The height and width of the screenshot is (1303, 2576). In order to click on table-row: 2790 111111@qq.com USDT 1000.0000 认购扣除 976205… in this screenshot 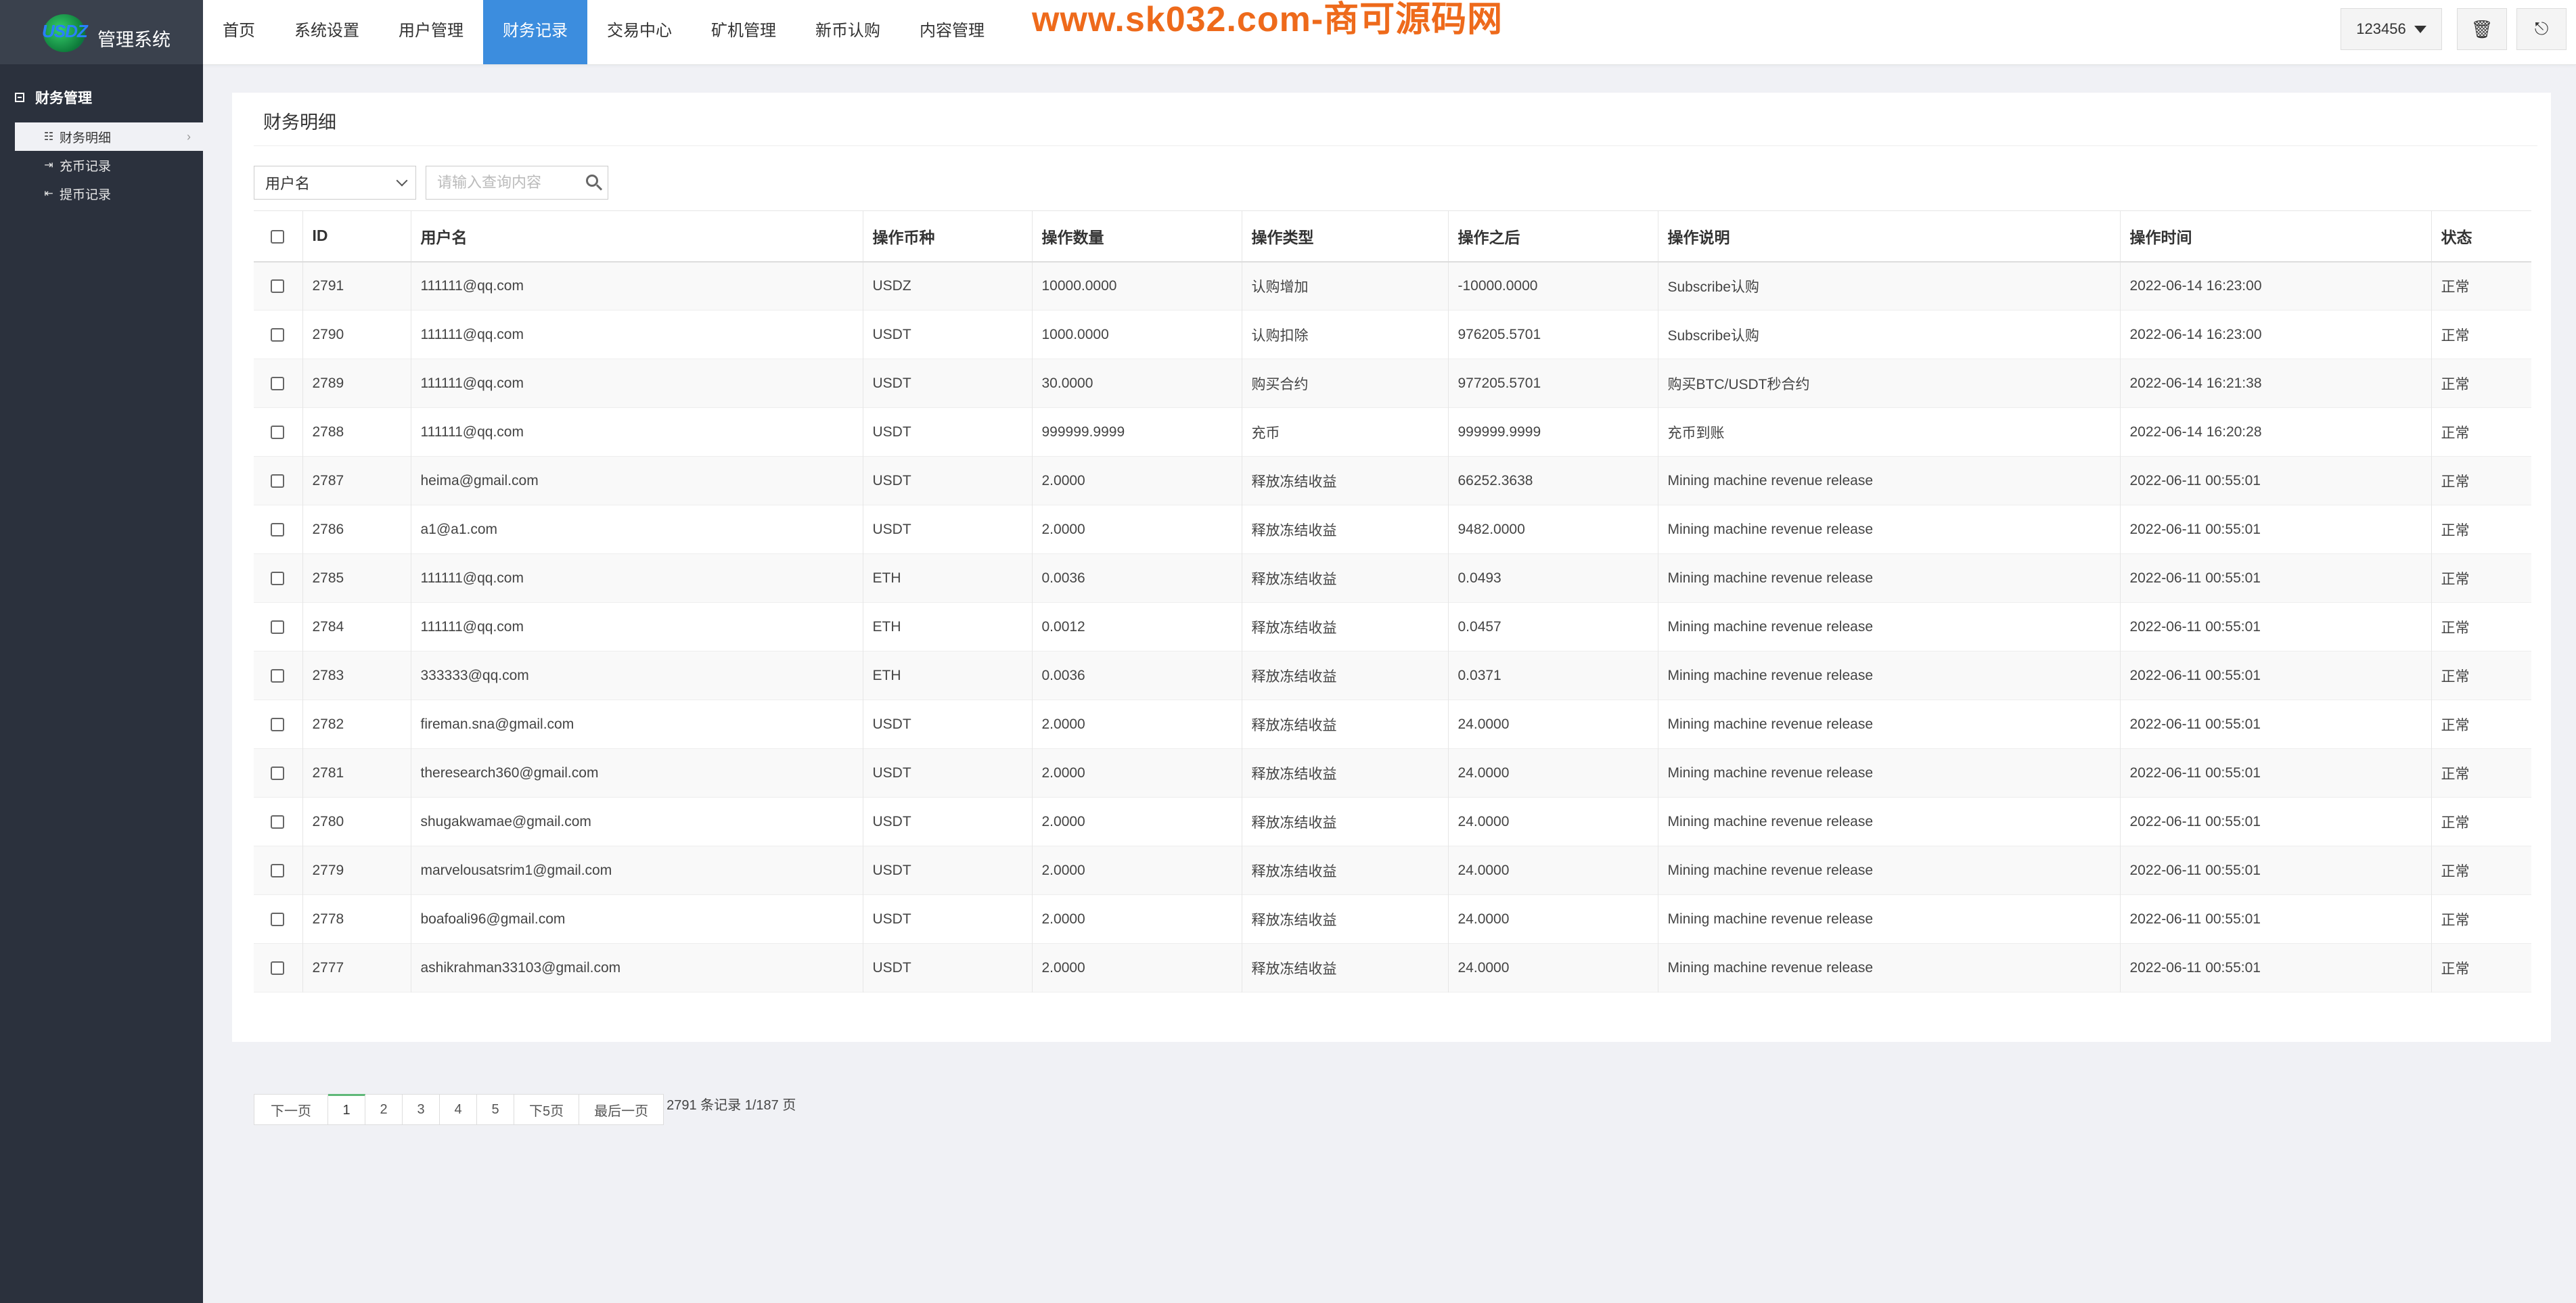, I will do `click(1392, 334)`.